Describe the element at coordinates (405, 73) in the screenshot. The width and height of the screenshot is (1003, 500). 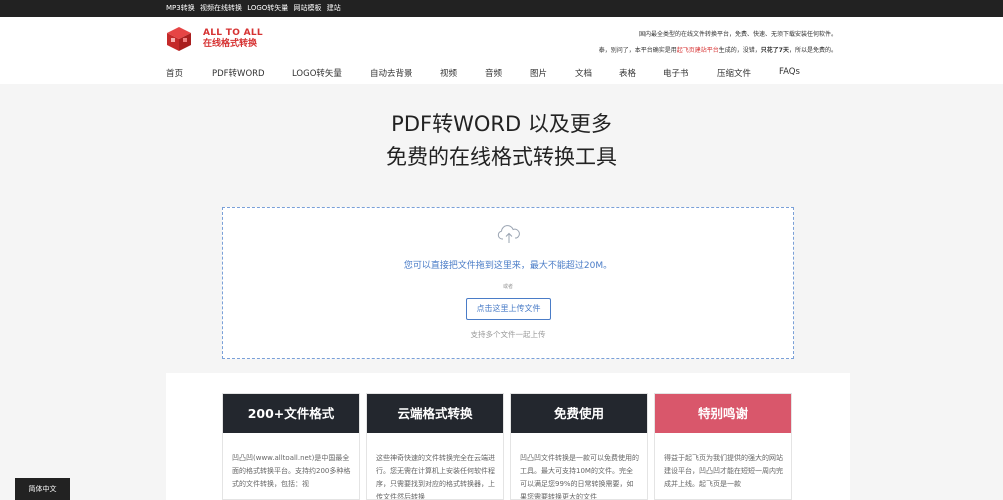
I see `nav-item-remove-bg: 自动去背景` at that location.